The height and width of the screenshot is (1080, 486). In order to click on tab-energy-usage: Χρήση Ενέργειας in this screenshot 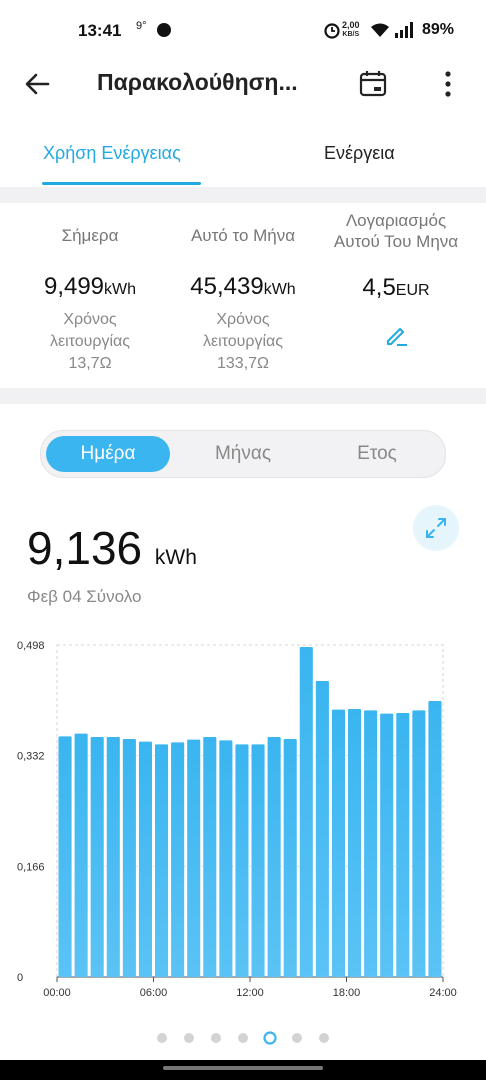, I will do `click(112, 153)`.